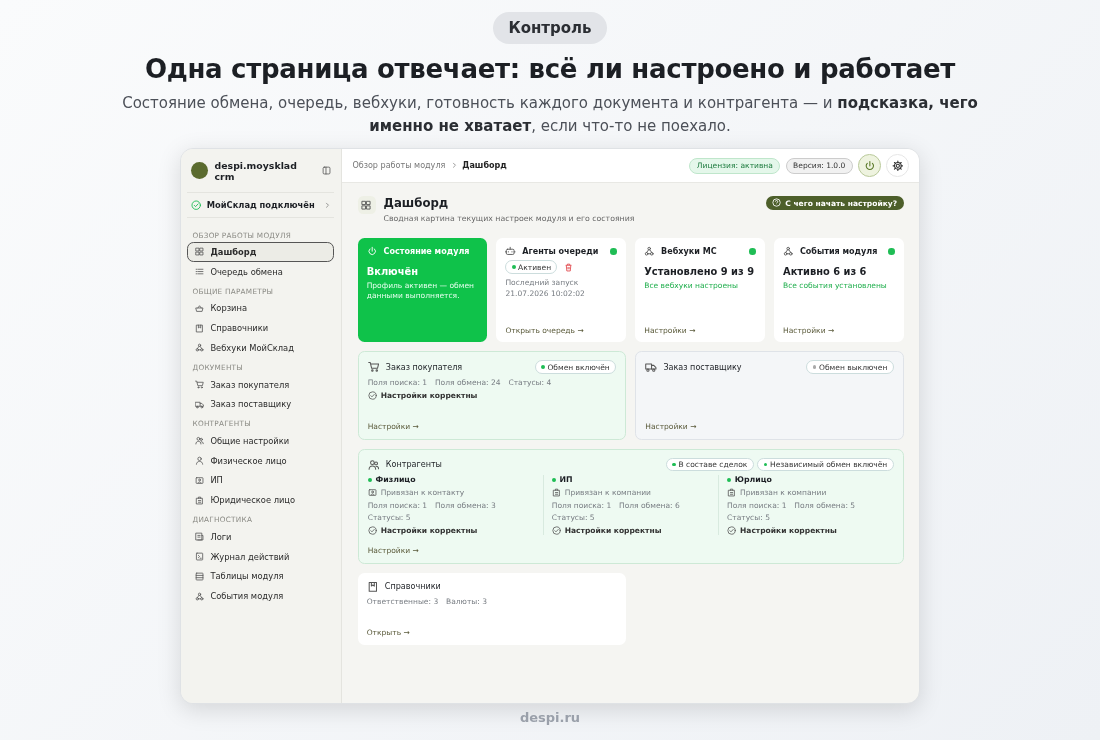  Describe the element at coordinates (199, 441) in the screenshot. I see `people-icon` at that location.